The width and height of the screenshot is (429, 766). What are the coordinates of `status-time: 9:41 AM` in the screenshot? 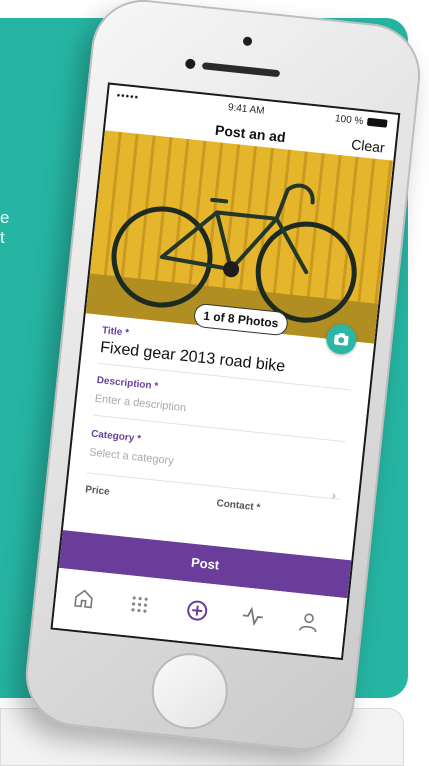 It's located at (246, 109).